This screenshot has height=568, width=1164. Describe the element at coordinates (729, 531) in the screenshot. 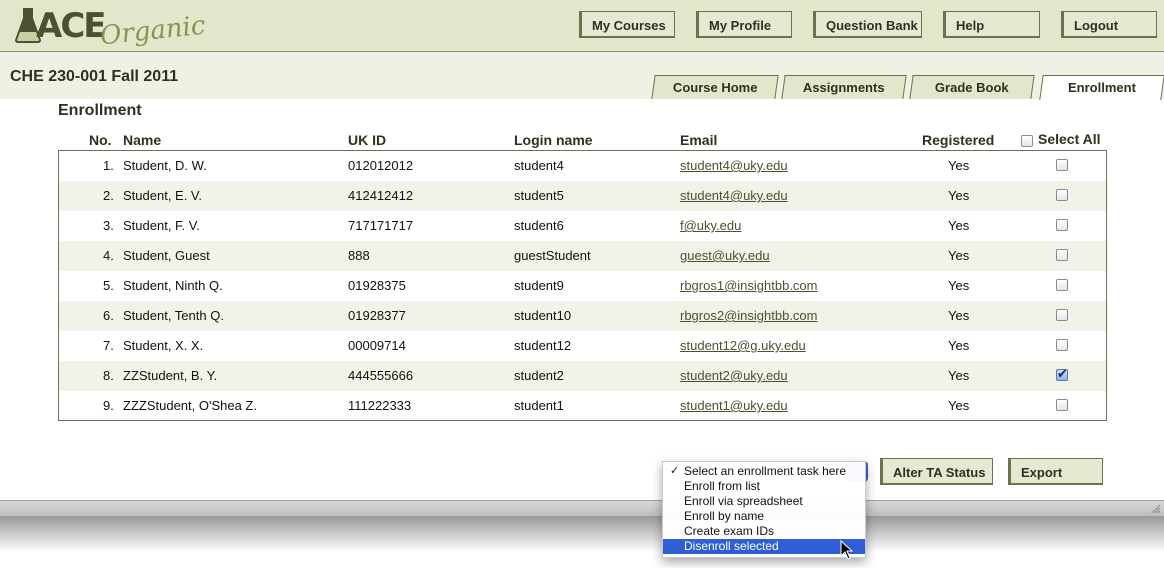

I see `menu-item-label: Create exam IDs` at that location.